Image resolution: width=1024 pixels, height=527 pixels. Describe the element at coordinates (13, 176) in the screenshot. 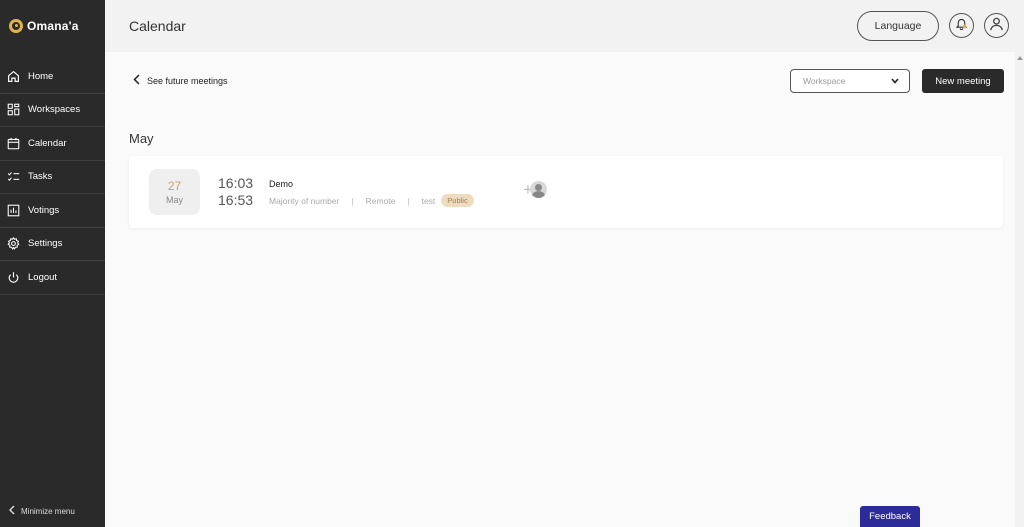

I see `tasks-icon` at that location.